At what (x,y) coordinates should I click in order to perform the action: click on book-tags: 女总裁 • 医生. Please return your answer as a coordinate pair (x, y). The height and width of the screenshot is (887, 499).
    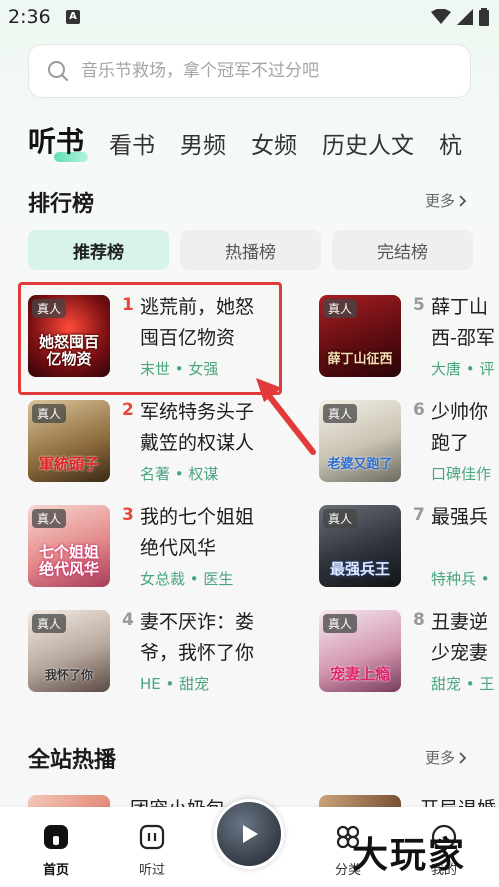
    Looking at the image, I should click on (187, 579).